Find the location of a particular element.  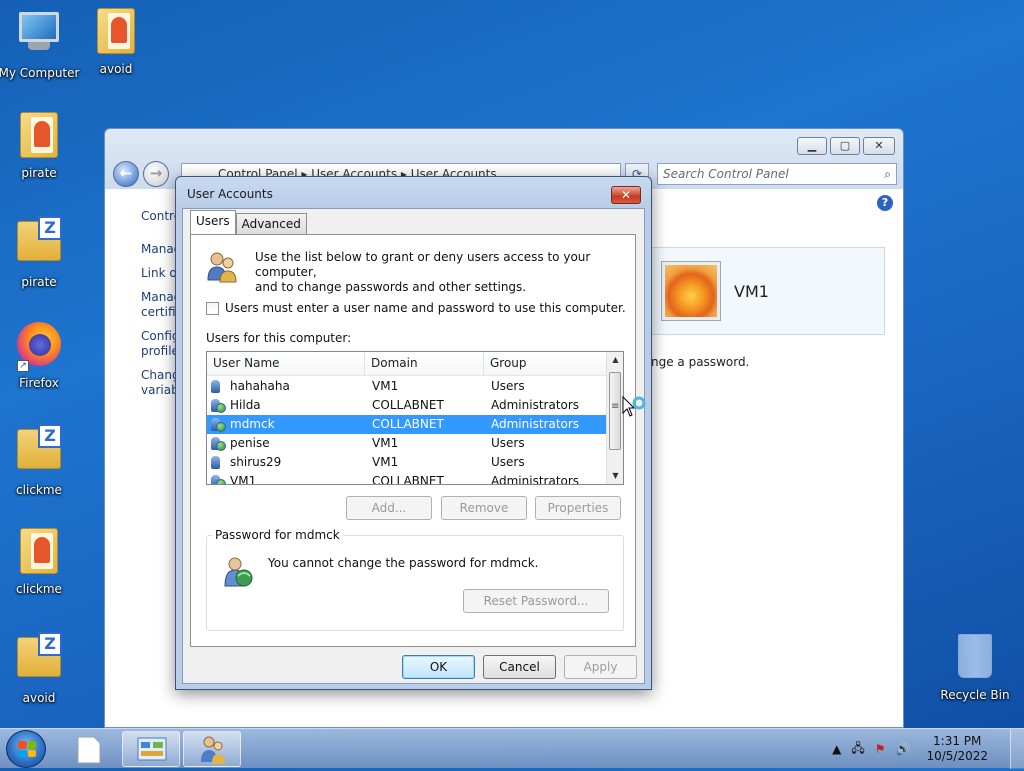

group-cell: Users is located at coordinates (508, 443).